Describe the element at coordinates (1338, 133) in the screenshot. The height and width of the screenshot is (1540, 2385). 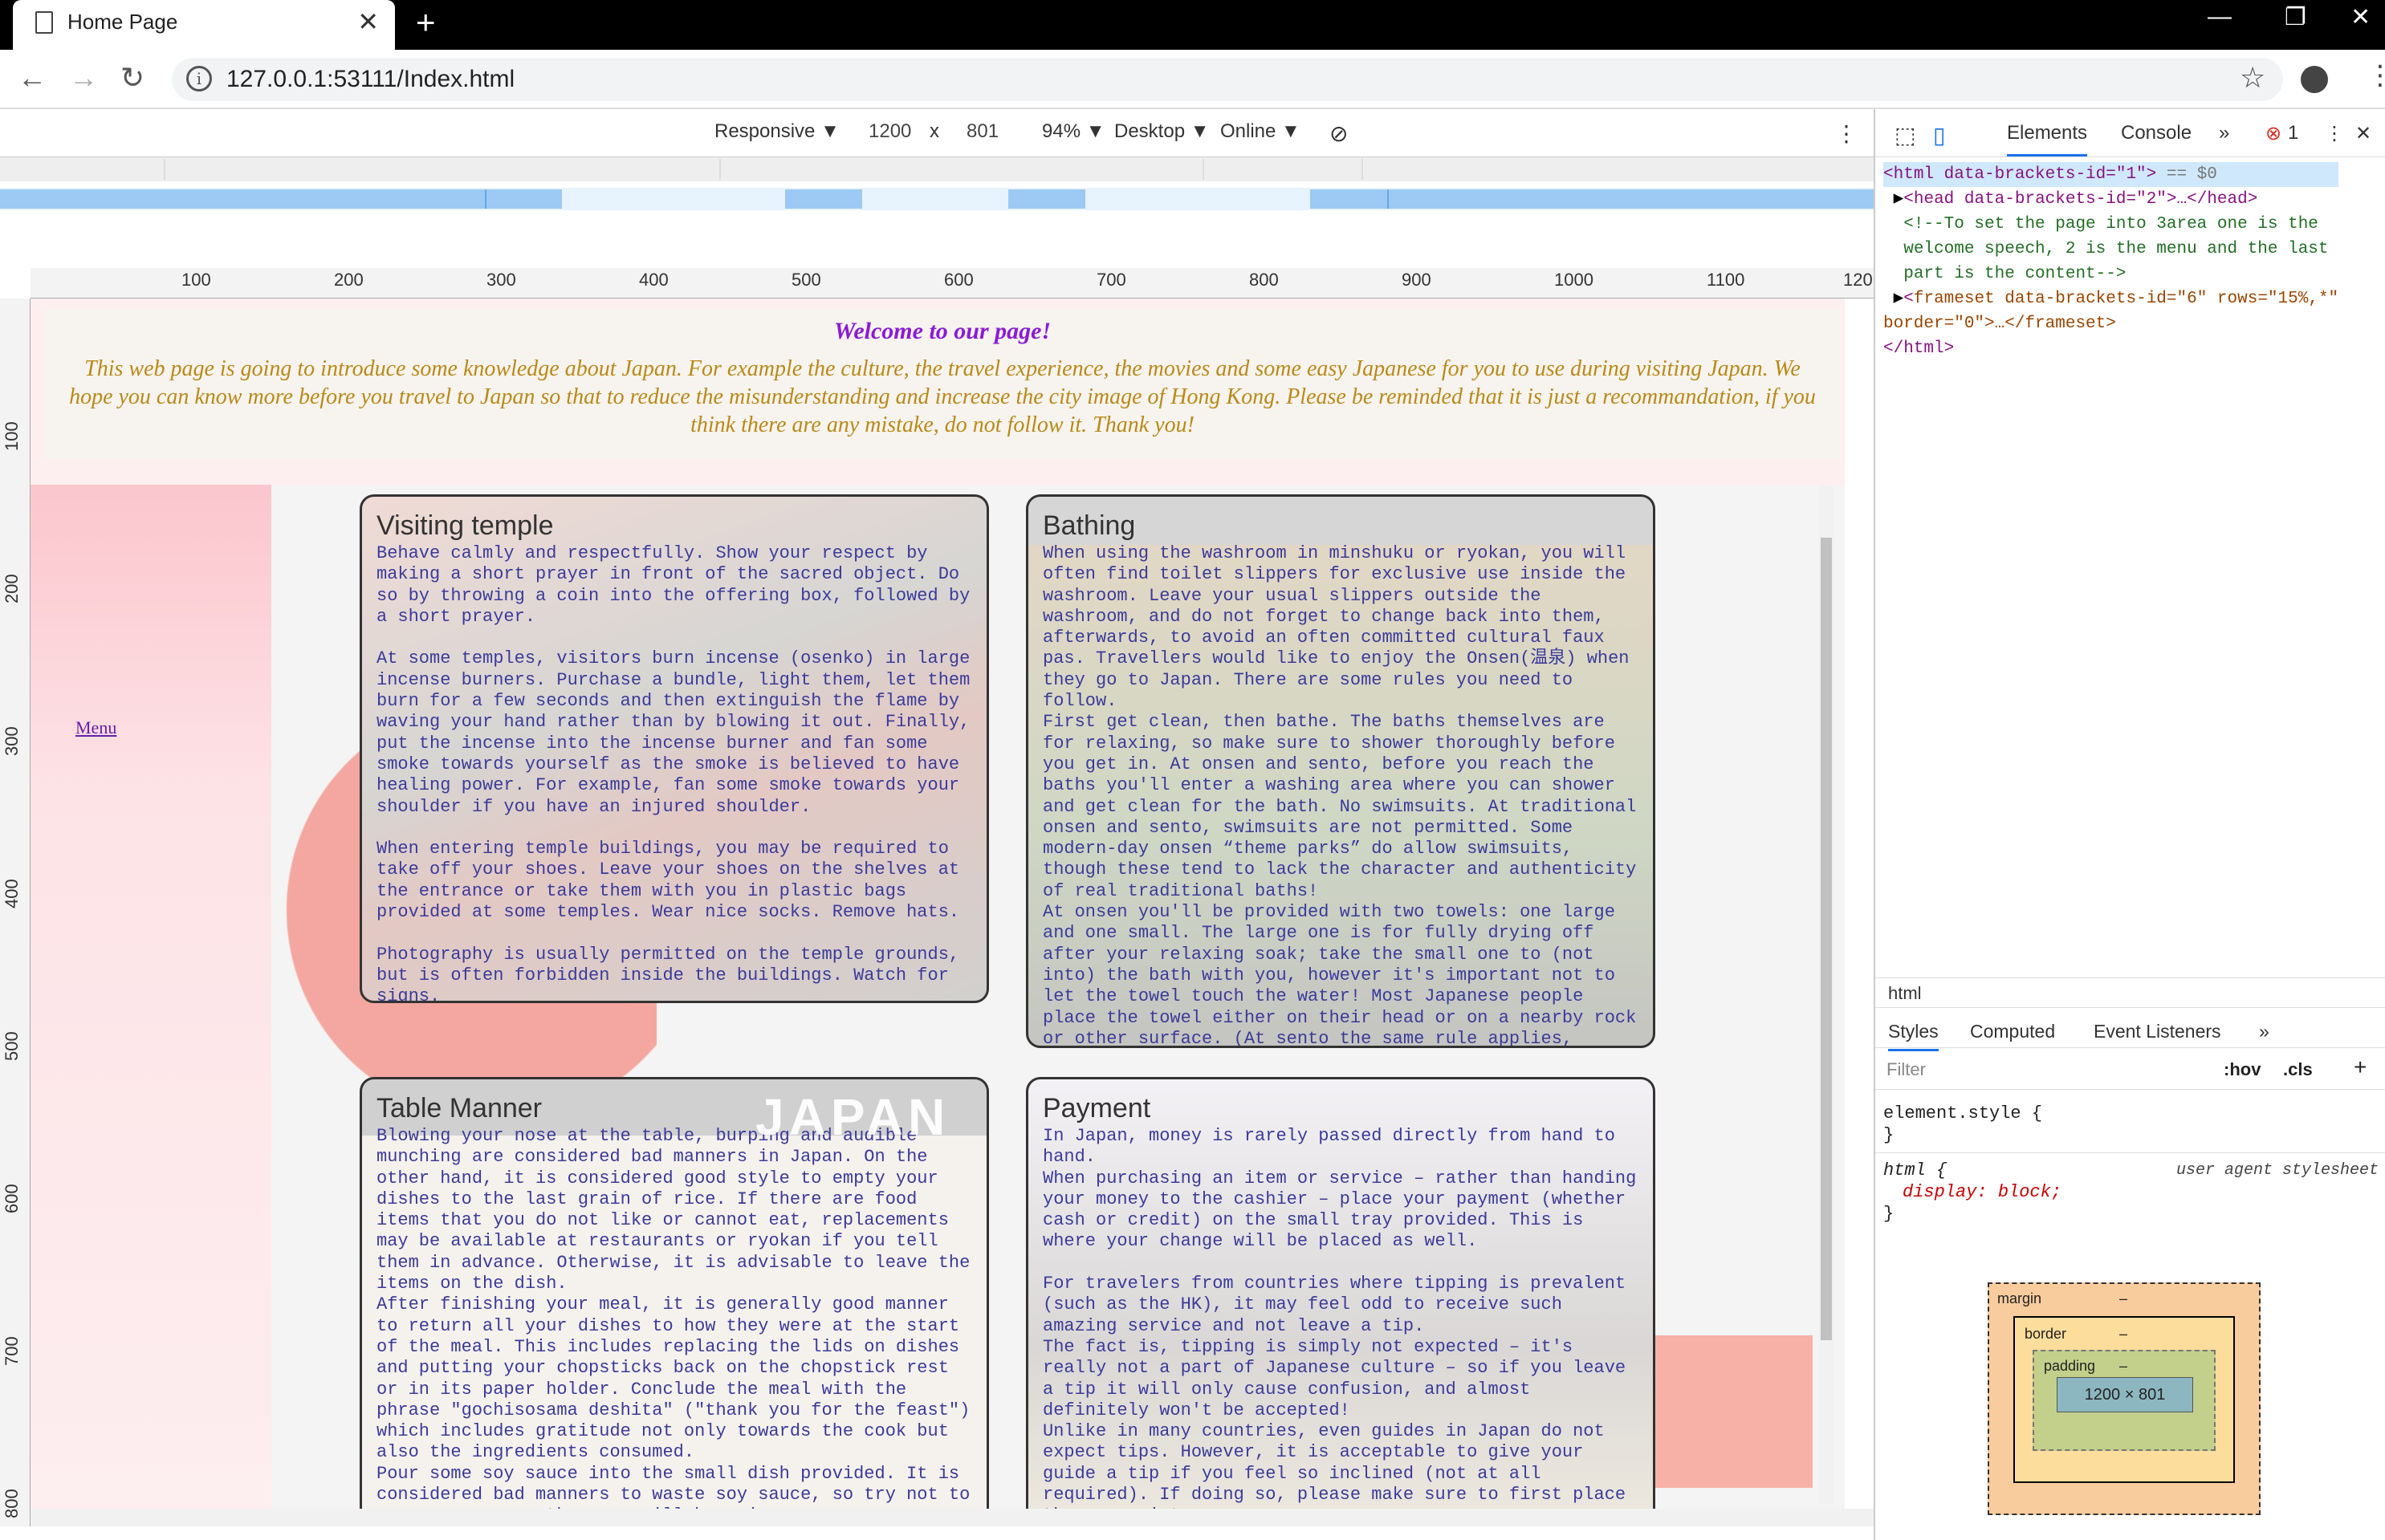
I see `rotate-icon: ⊘` at that location.